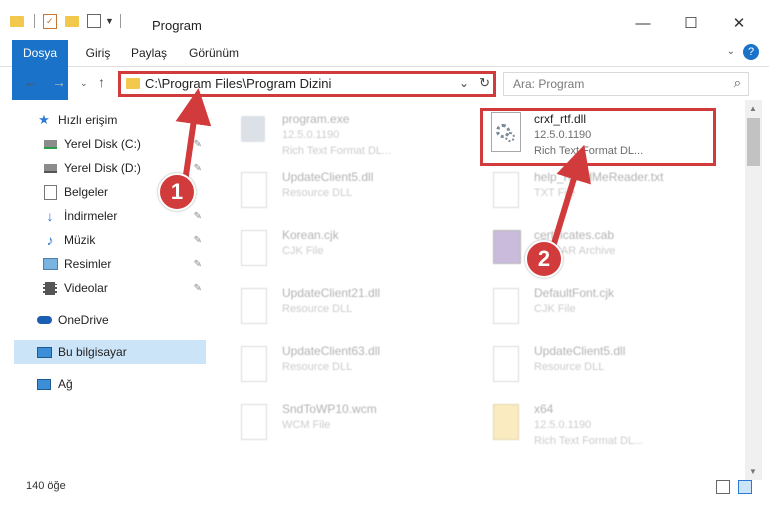 This screenshot has height=509, width=769. What do you see at coordinates (193, 135) in the screenshot?
I see `arrow-to-address-bar` at bounding box center [193, 135].